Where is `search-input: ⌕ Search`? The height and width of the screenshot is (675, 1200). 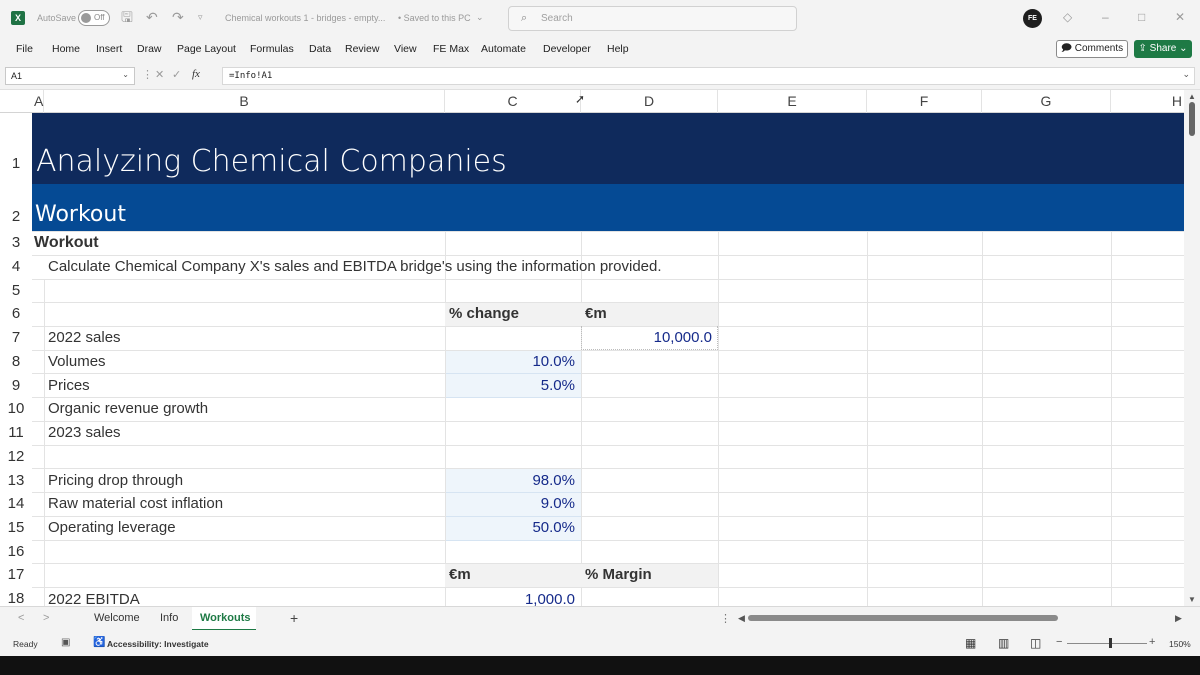
search-input: ⌕ Search is located at coordinates (652, 18).